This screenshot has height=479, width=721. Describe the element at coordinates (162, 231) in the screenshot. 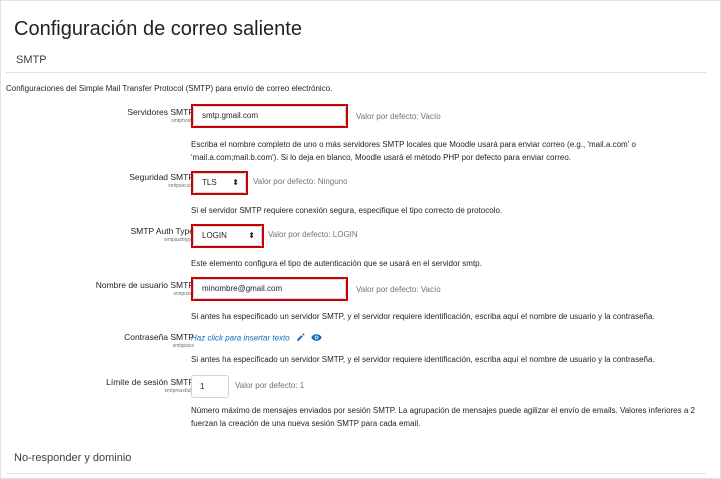

I see `smtpauthtype-label: SMTP Auth Type` at that location.